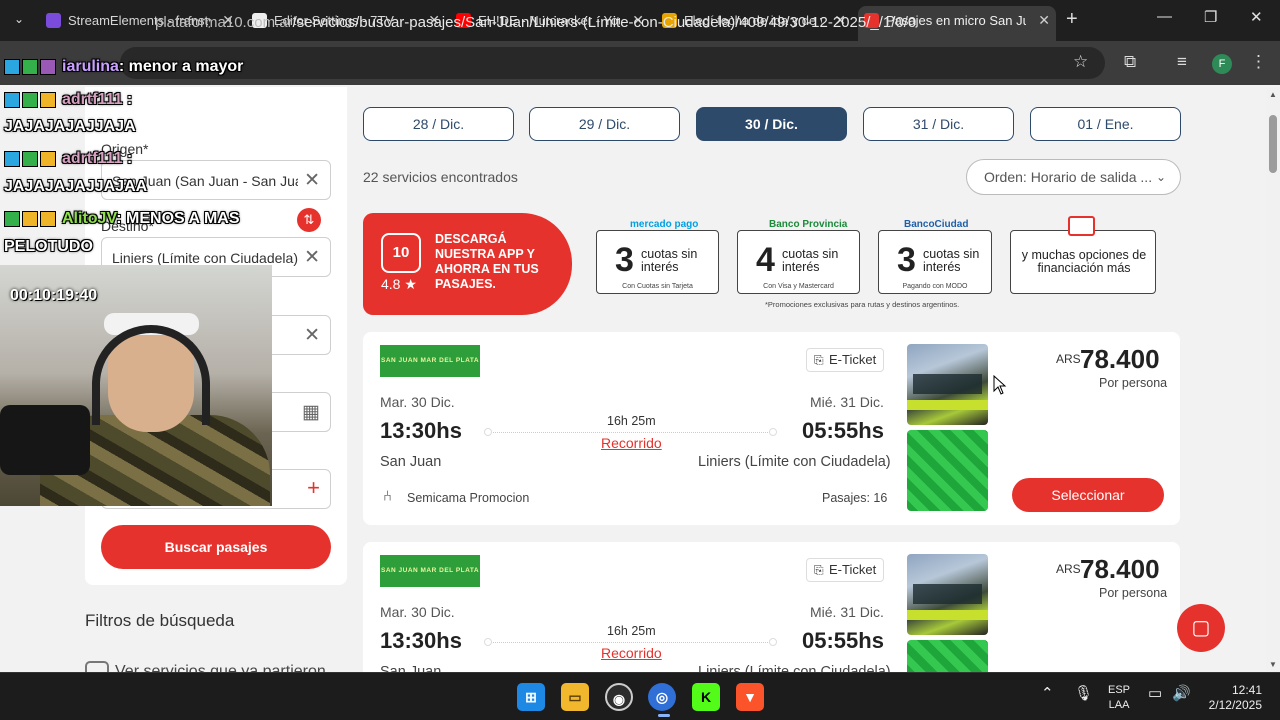 The image size is (1280, 720). I want to click on sort-select: Orden: Horario de salida ... ⌄, so click(1073, 177).